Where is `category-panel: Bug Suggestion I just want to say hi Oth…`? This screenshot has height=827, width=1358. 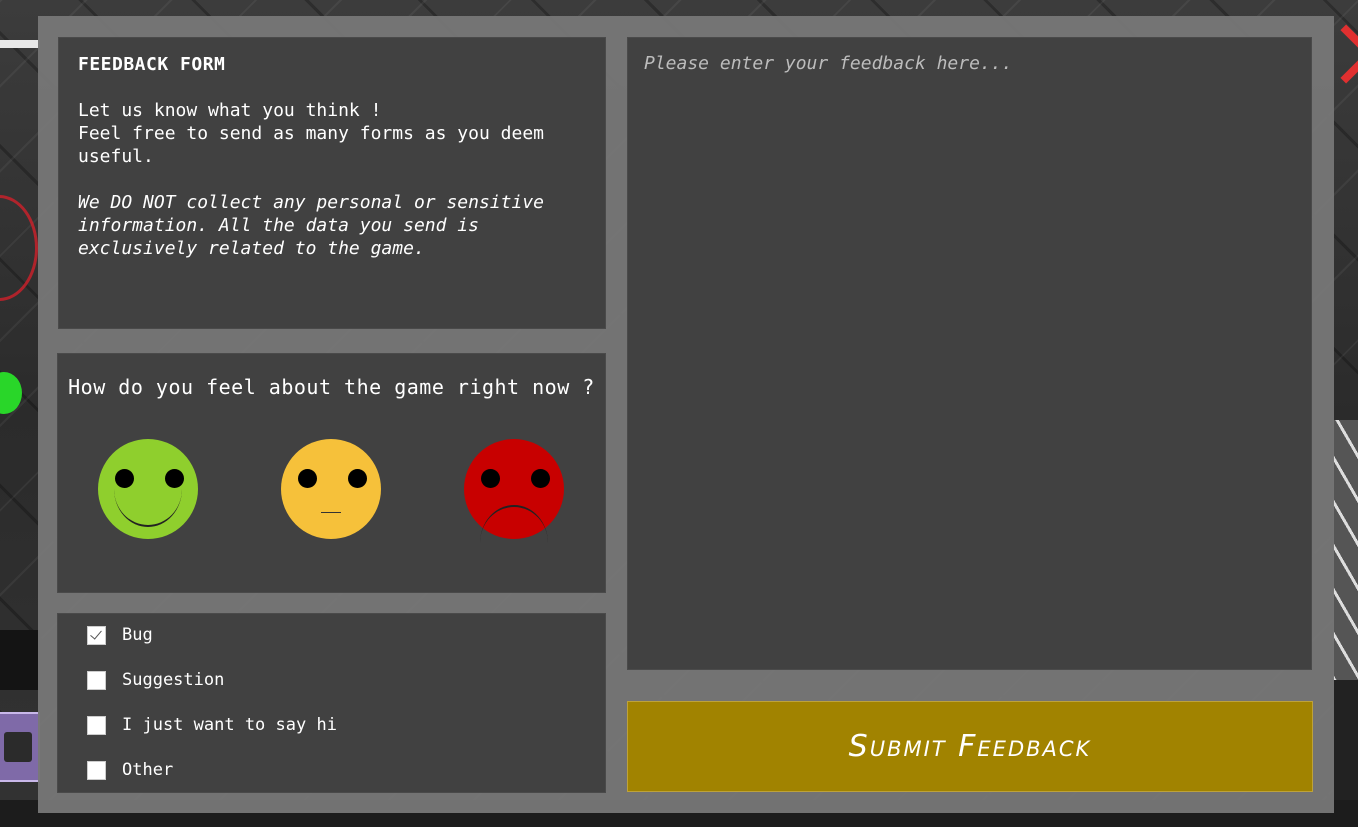
category-panel: Bug Suggestion I just want to say hi Oth… is located at coordinates (331, 703).